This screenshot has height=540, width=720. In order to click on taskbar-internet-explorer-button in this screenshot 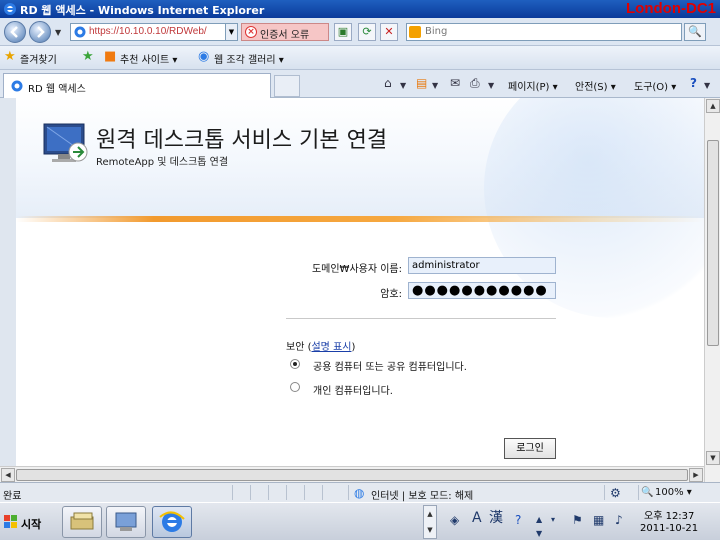, I will do `click(172, 522)`.